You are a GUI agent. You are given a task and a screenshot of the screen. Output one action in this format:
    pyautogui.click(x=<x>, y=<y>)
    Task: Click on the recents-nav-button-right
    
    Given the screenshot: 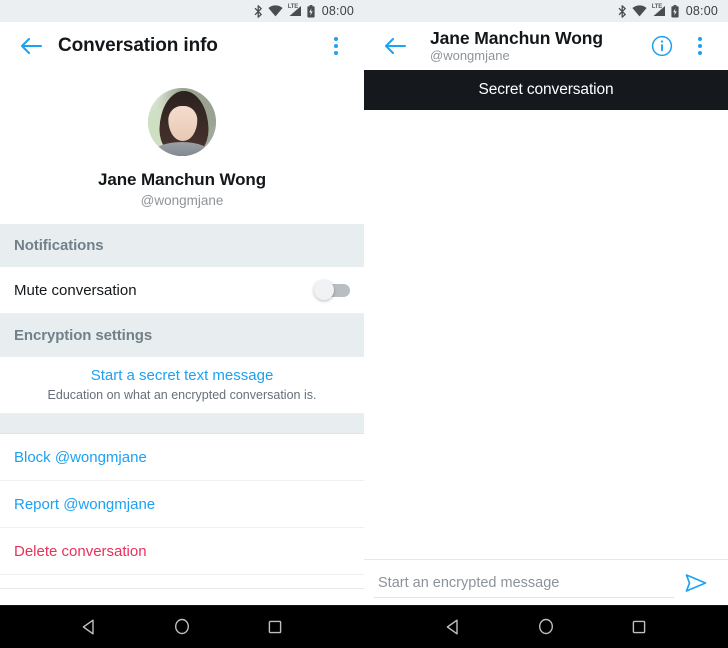 What is the action you would take?
    pyautogui.click(x=639, y=627)
    